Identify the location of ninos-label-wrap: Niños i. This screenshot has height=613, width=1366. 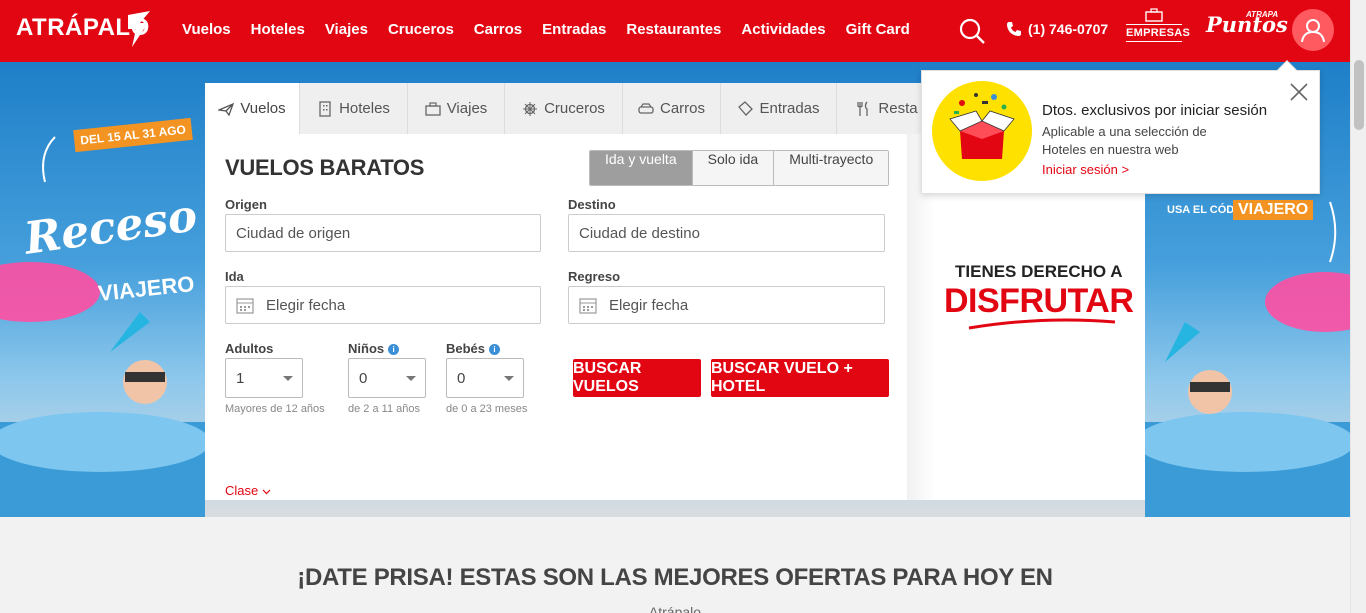
(374, 348).